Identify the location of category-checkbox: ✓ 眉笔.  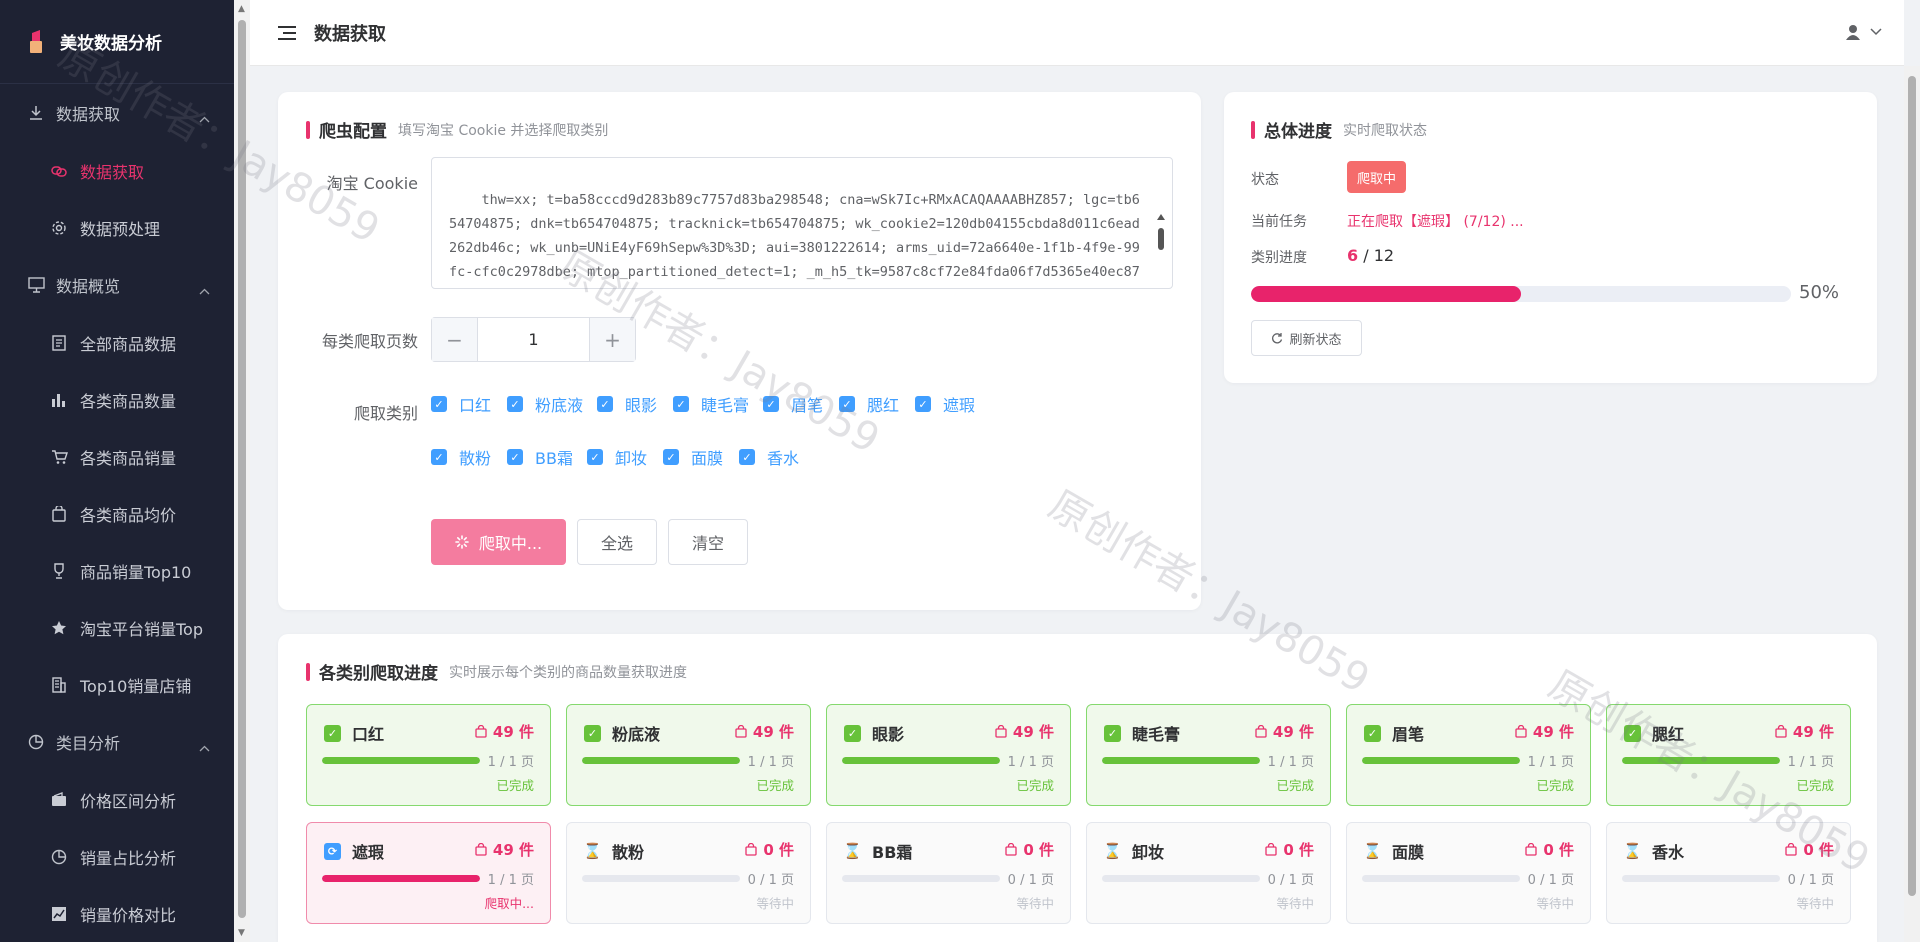
(793, 404).